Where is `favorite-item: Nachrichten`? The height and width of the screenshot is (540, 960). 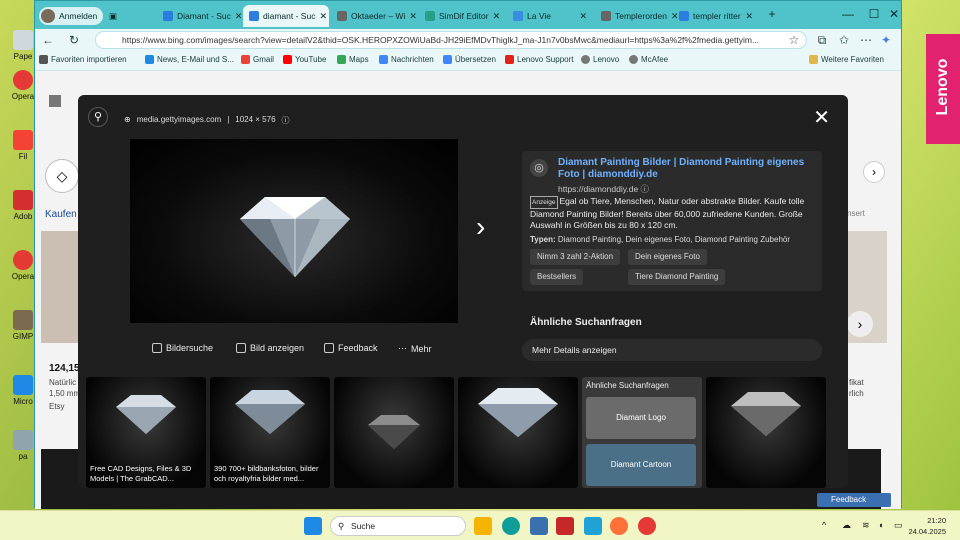
favorite-item: Nachrichten is located at coordinates (406, 59).